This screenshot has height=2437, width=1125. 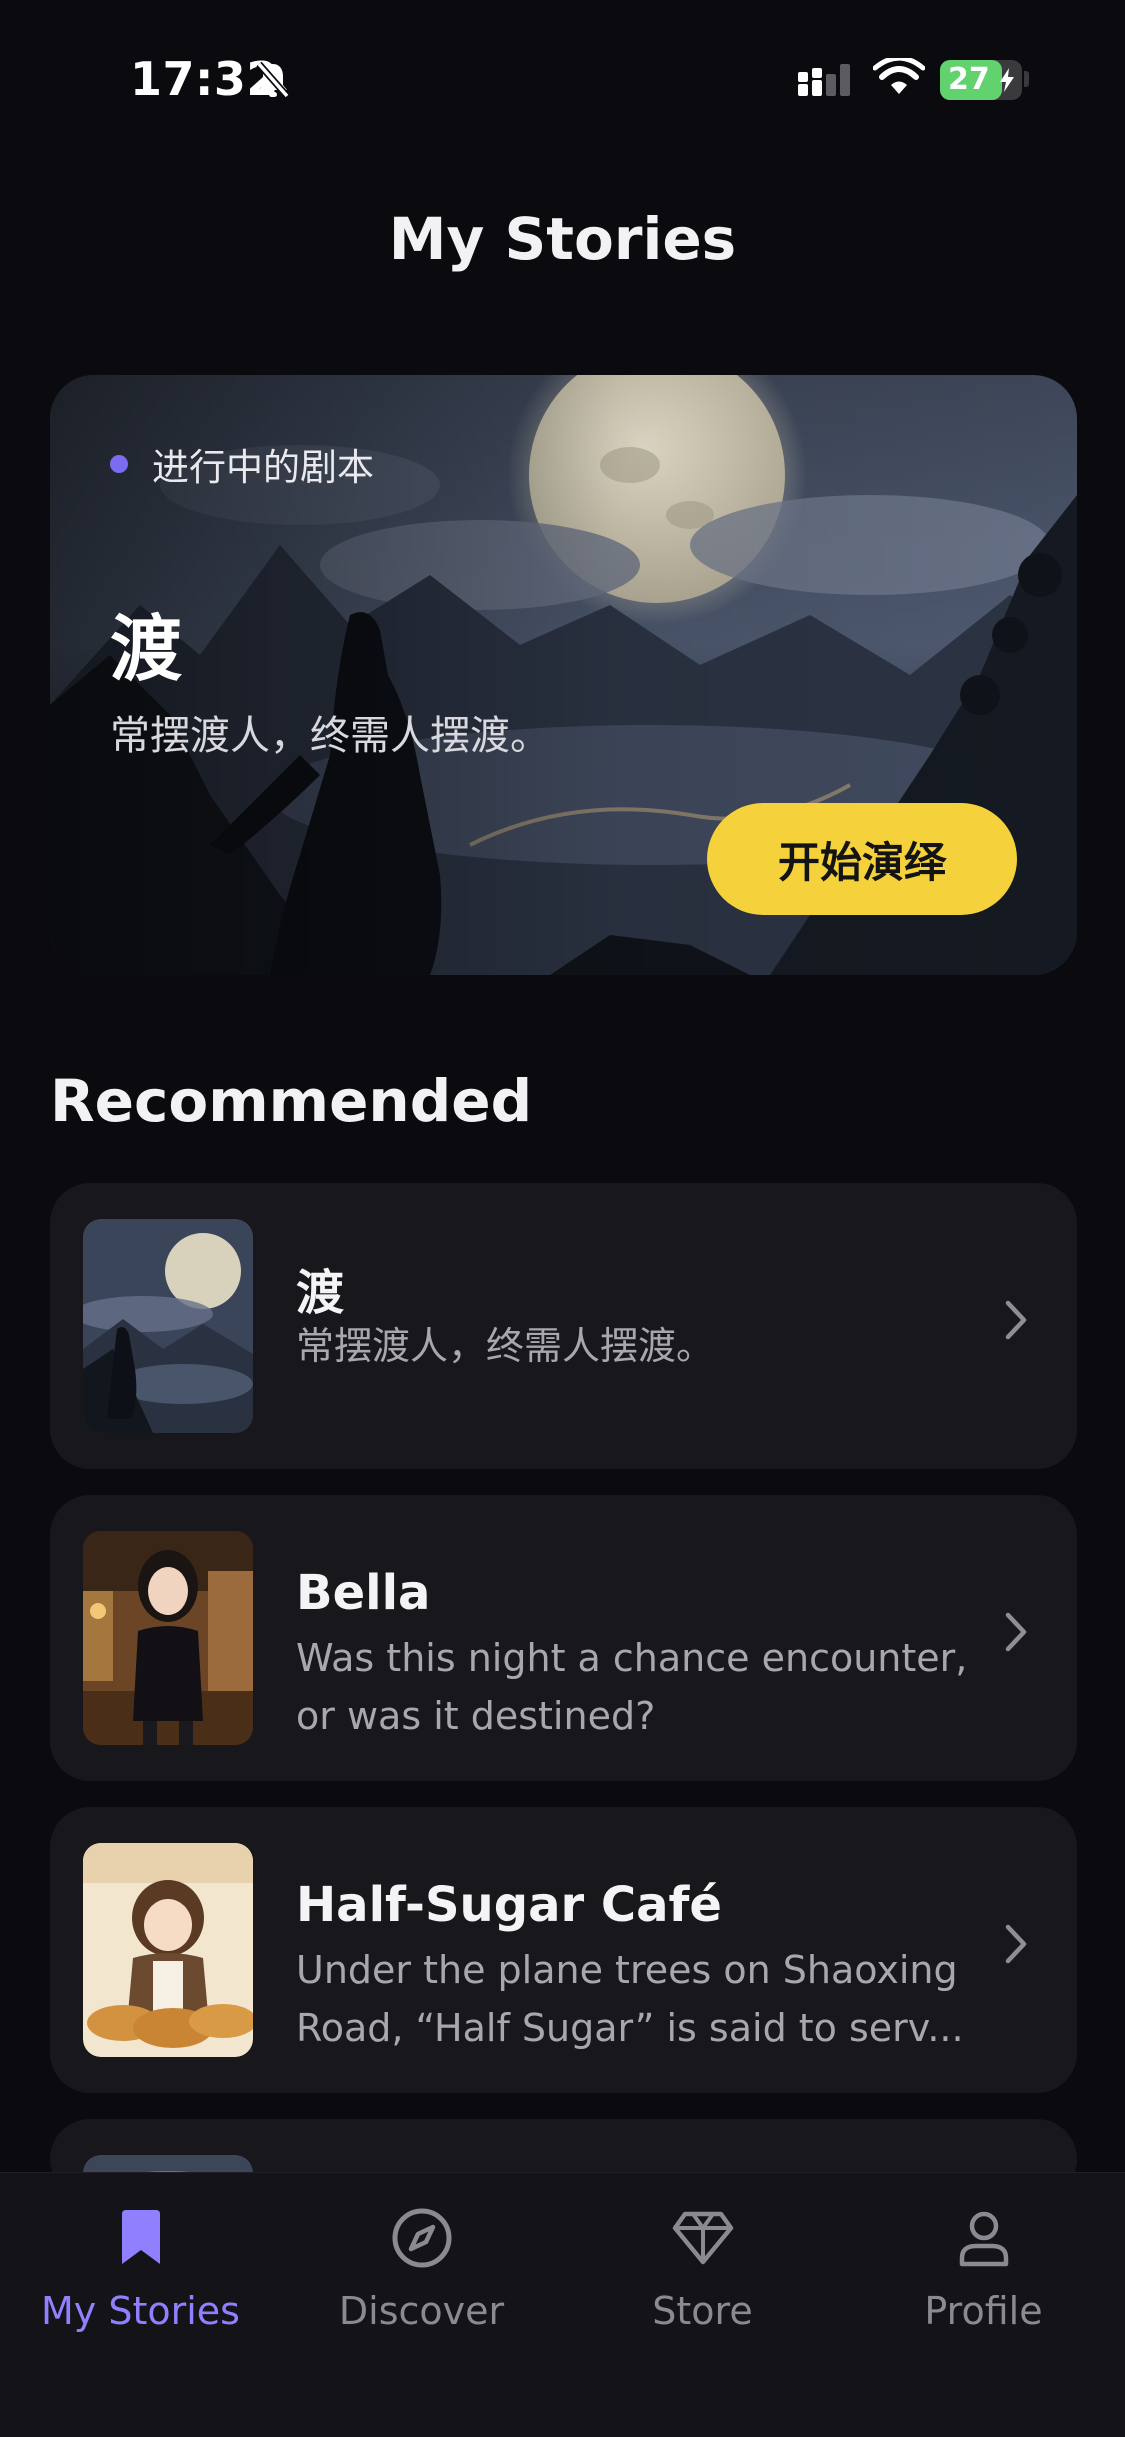 What do you see at coordinates (862, 859) in the screenshot?
I see `start-performance-button: 开始演绎` at bounding box center [862, 859].